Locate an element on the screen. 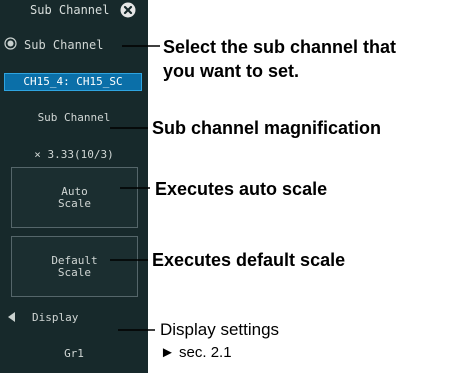 The image size is (471, 373). annotation-default-scale: Executes default scale is located at coordinates (249, 260).